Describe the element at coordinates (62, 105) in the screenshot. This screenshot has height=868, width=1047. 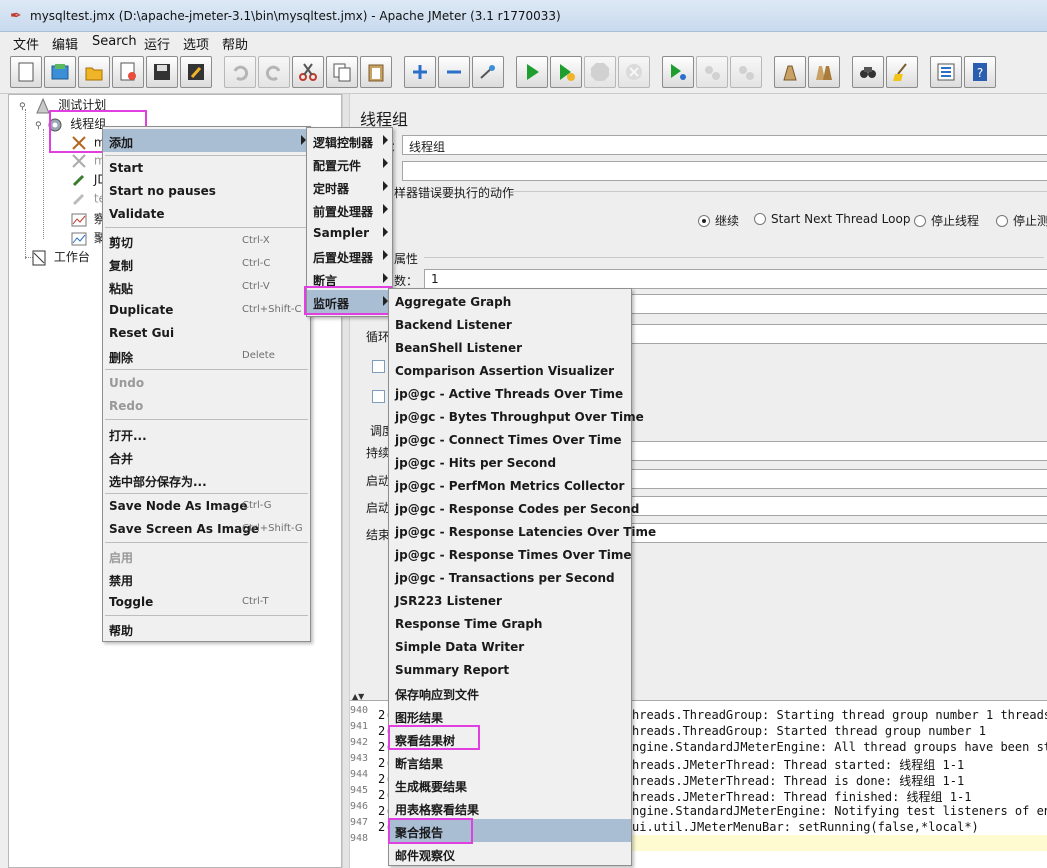
I see `tree-node-test-plan: ⚲ 测试计划` at that location.